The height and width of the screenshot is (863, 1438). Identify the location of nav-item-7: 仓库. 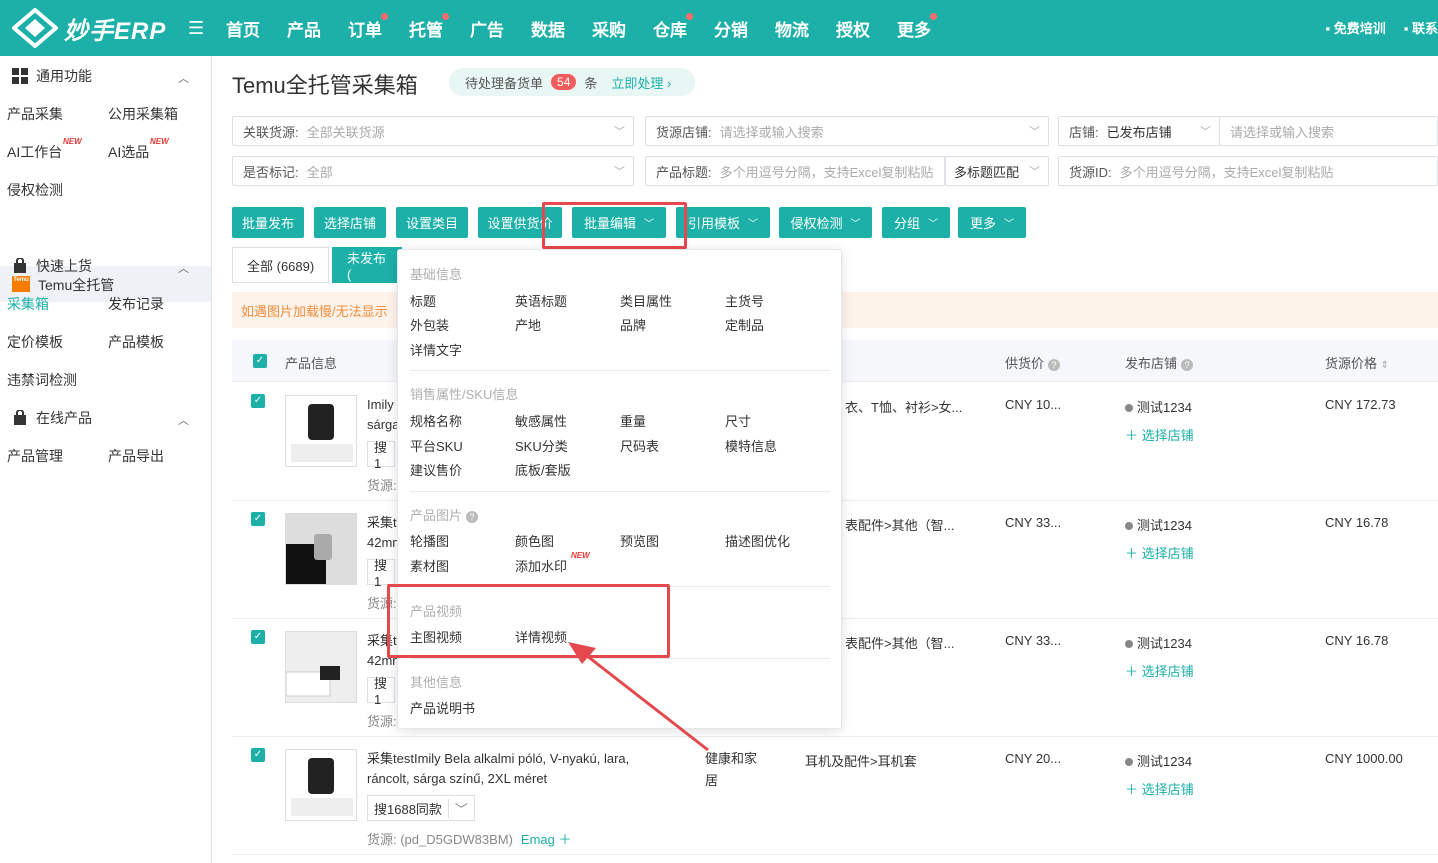
(673, 26).